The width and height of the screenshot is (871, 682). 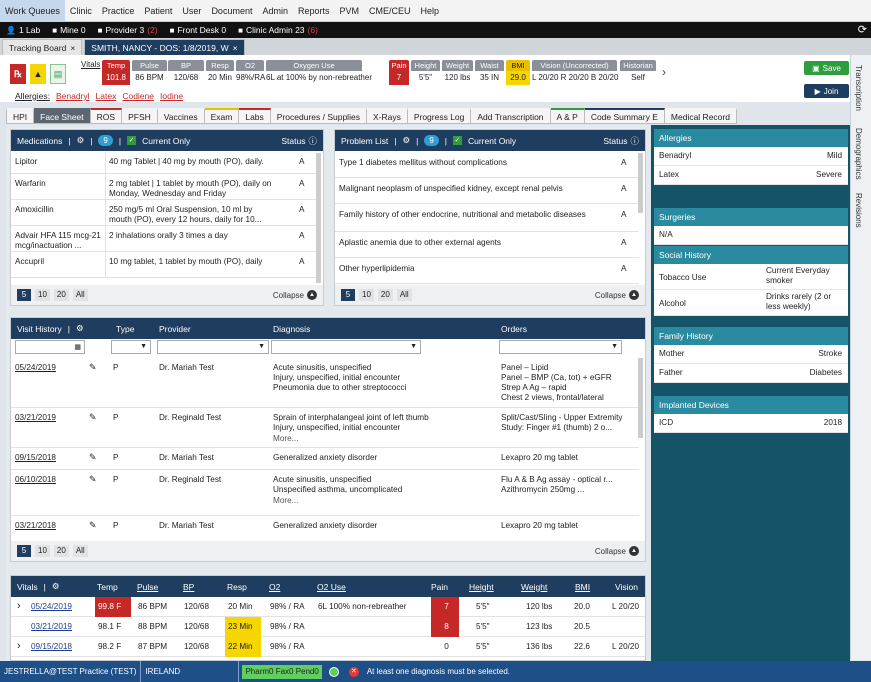 What do you see at coordinates (275, 11) in the screenshot?
I see `menu-admin: Admin` at bounding box center [275, 11].